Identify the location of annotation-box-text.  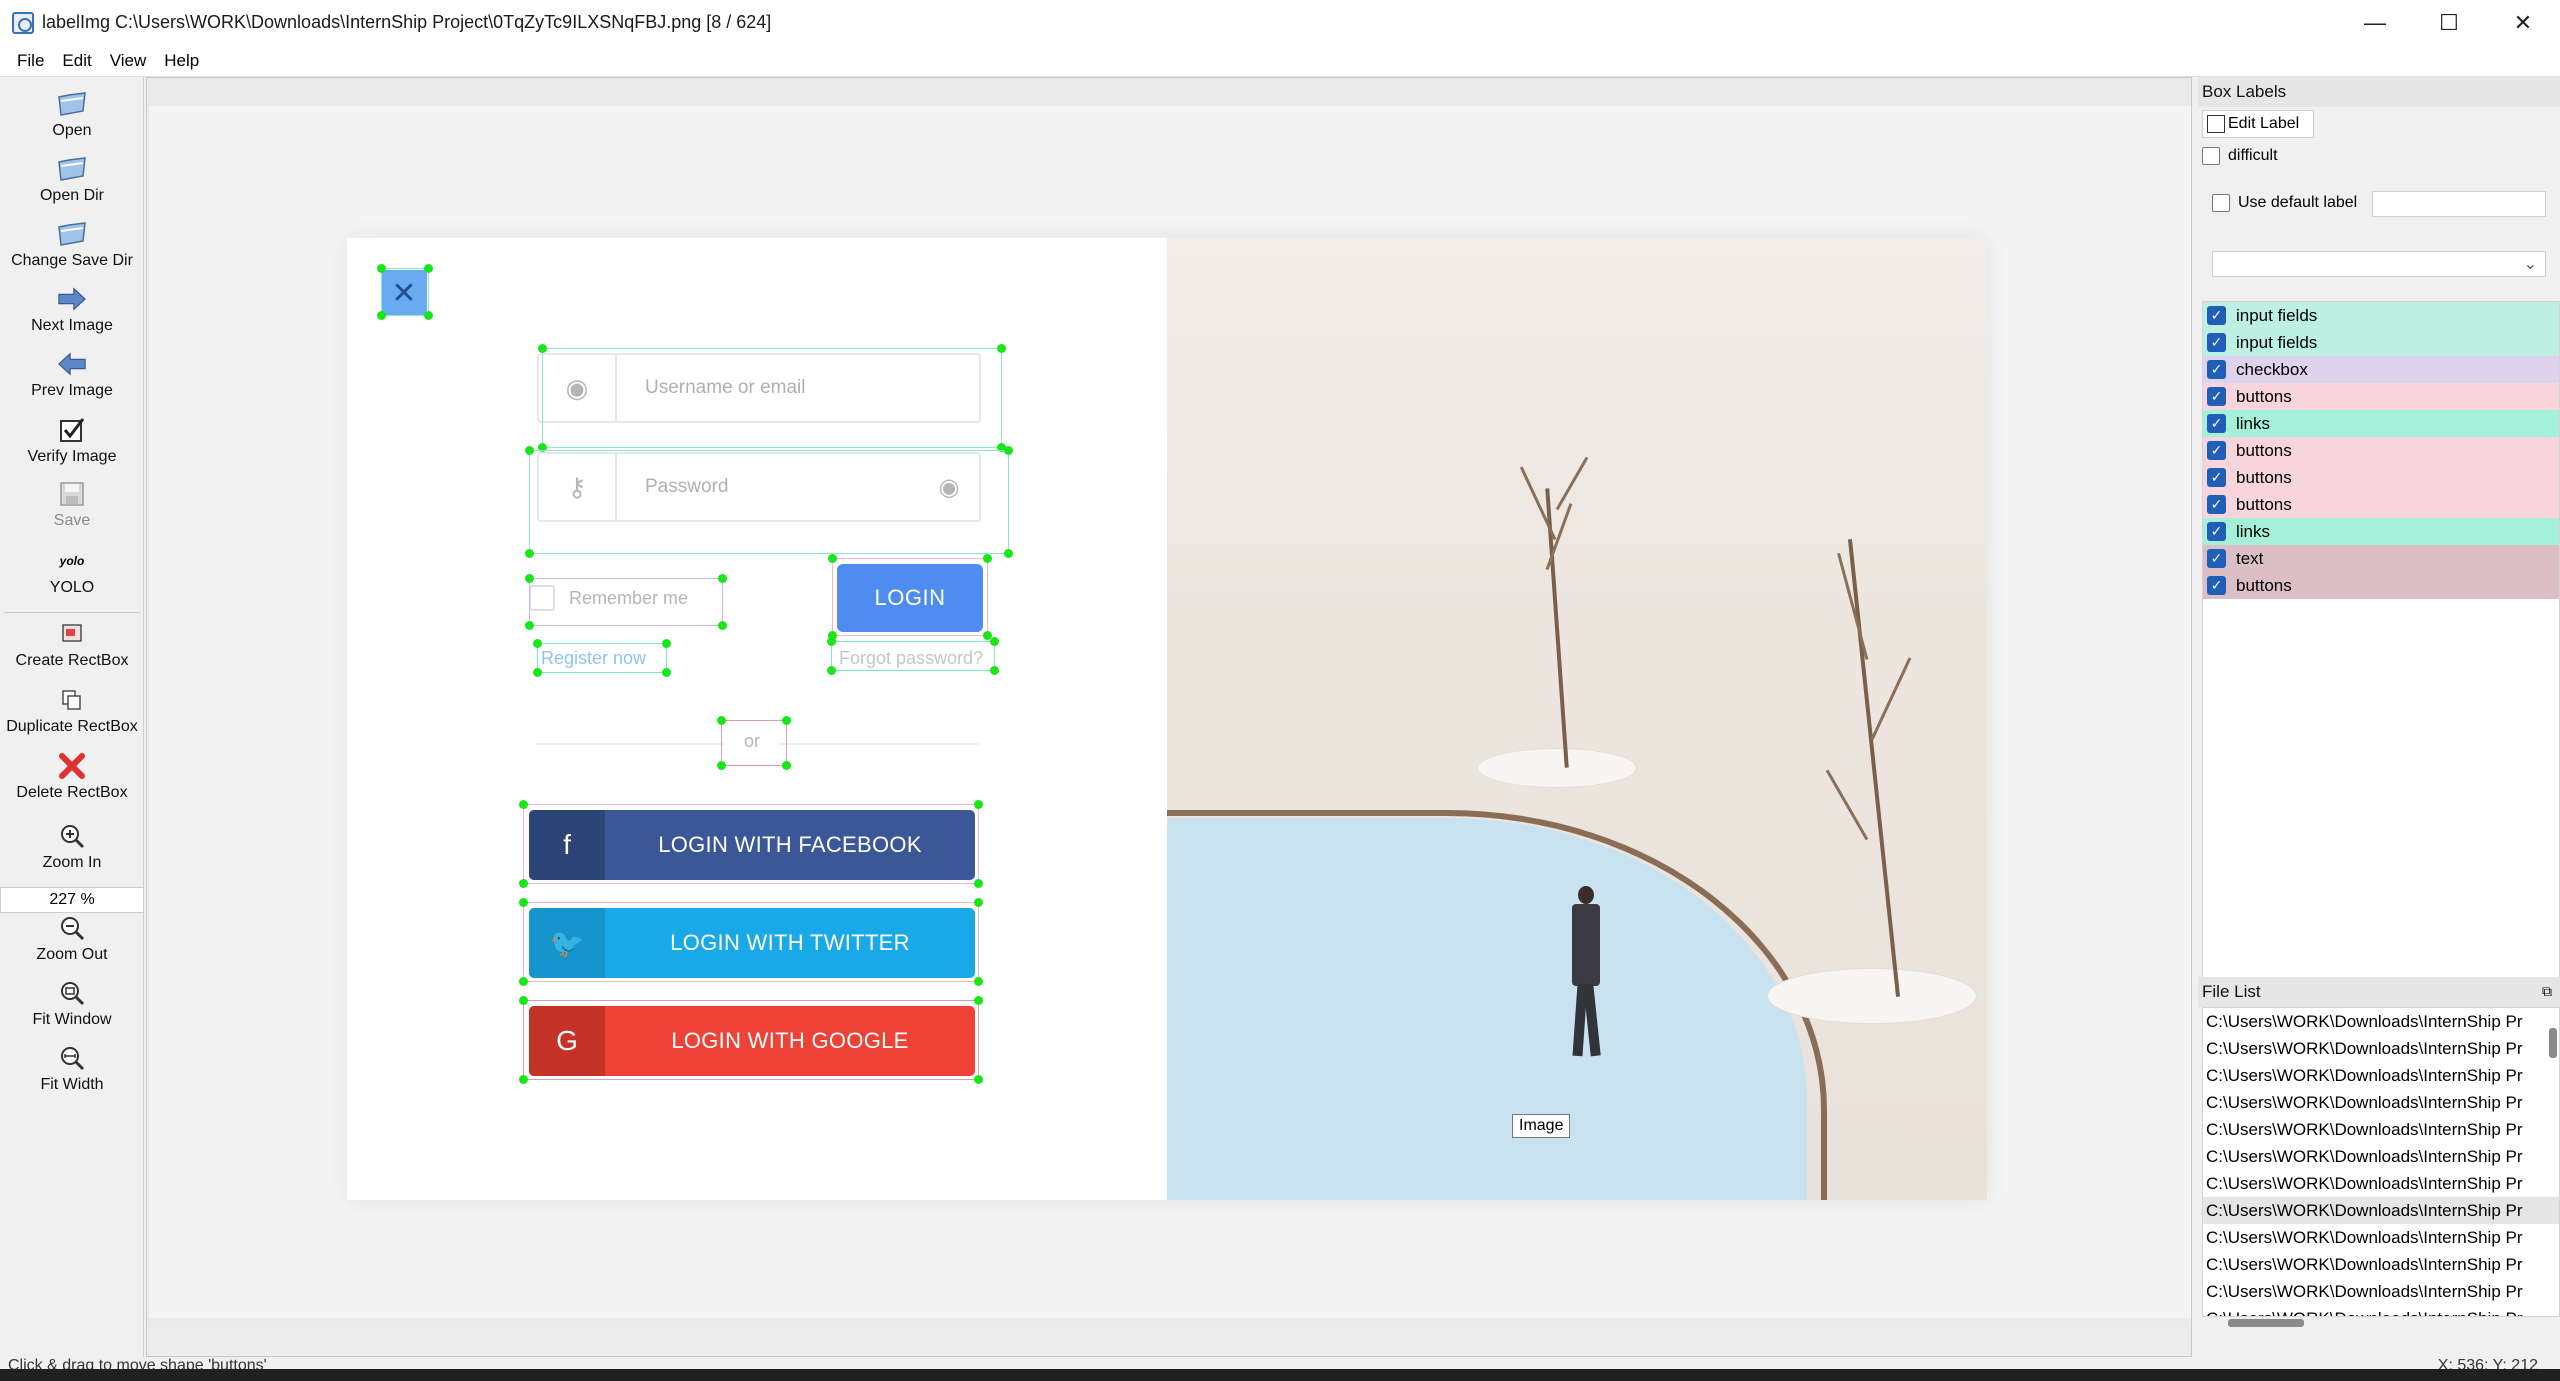
(754, 743).